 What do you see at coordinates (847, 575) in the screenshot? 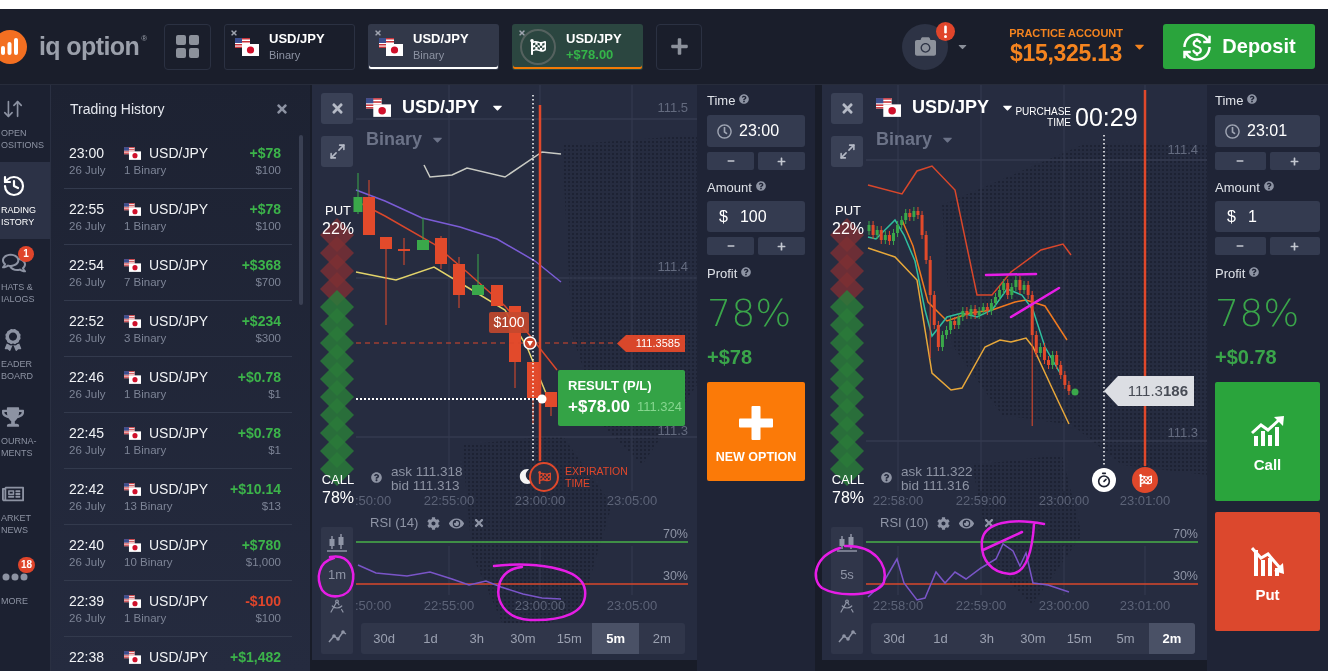
I see `interval-setting: 5s` at bounding box center [847, 575].